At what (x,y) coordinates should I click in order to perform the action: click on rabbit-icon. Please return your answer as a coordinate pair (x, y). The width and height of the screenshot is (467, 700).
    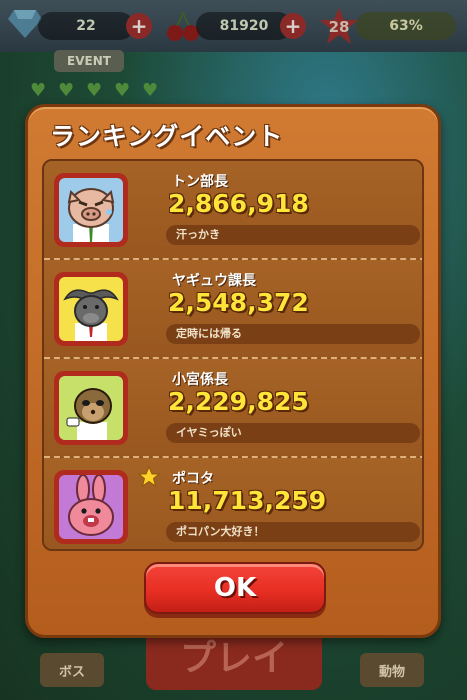
    Looking at the image, I should click on (91, 505).